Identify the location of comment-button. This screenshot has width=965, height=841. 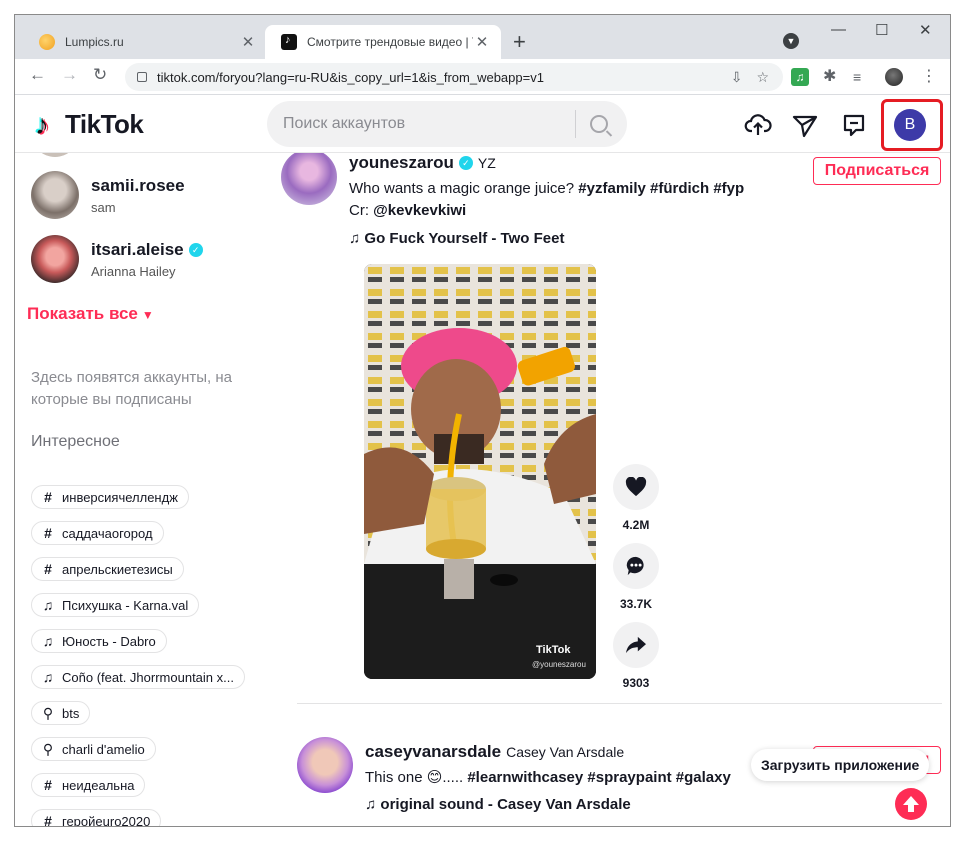
(636, 566).